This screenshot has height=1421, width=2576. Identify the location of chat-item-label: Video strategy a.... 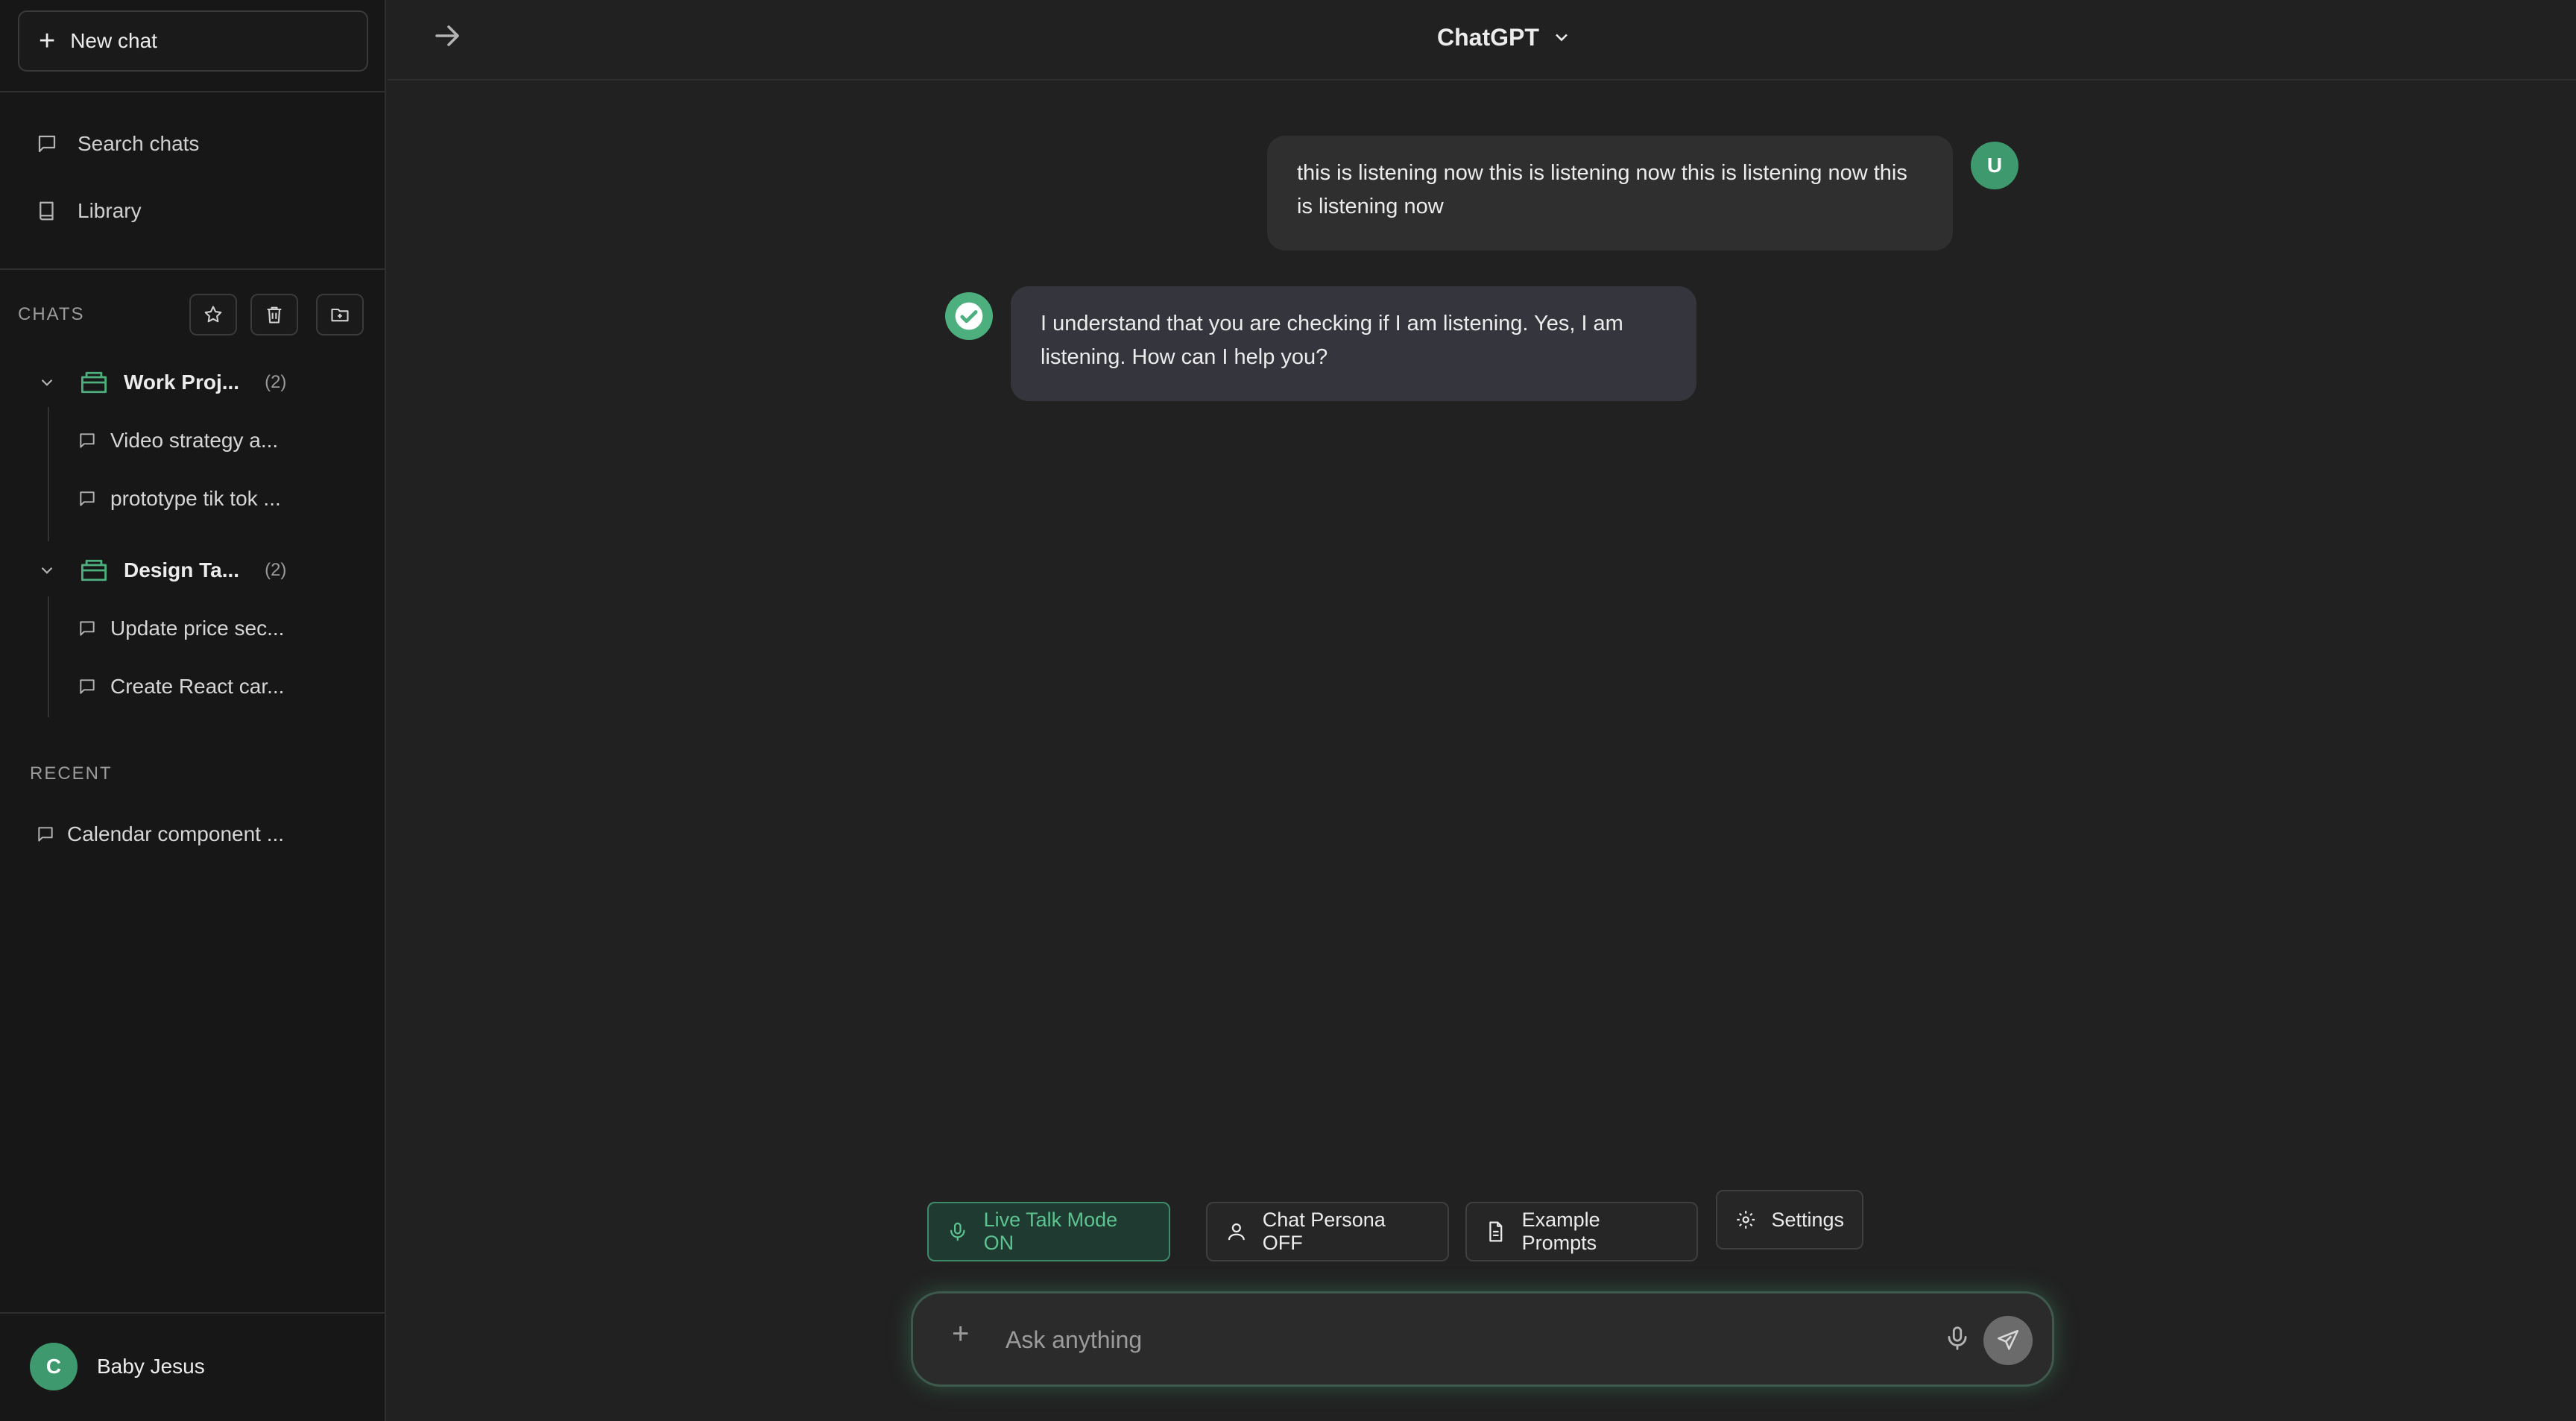
(195, 440).